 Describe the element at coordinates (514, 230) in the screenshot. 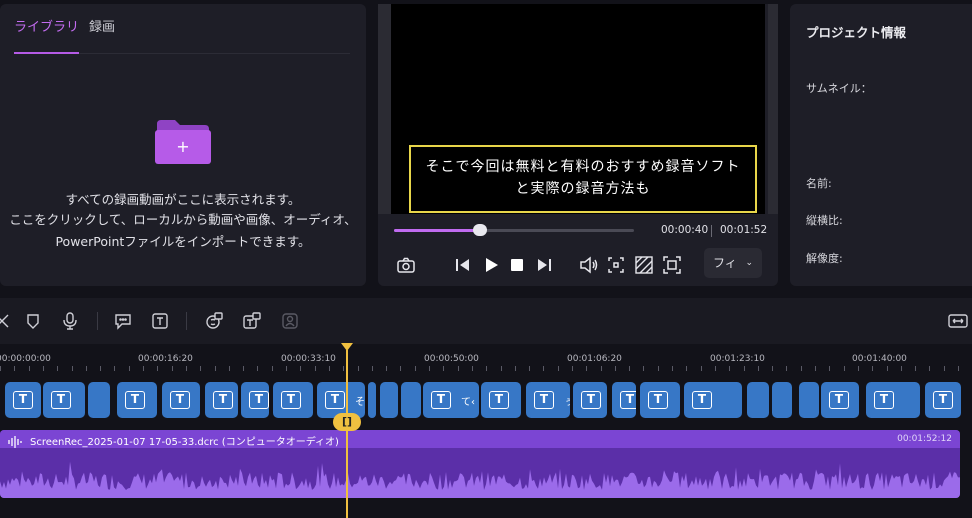

I see `seek-bar` at that location.